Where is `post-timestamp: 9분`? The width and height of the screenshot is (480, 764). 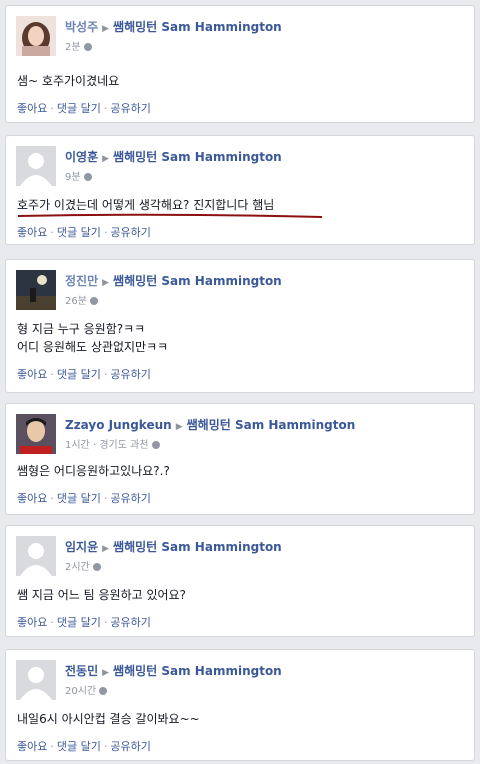
post-timestamp: 9분 is located at coordinates (78, 175).